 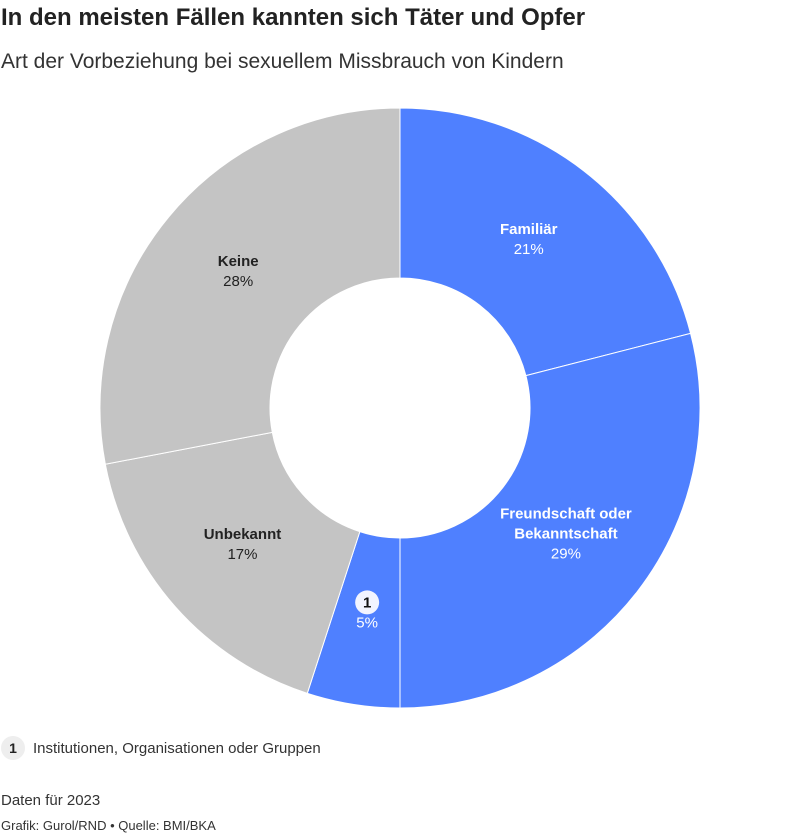 I want to click on slice-label: Keine, so click(x=238, y=261).